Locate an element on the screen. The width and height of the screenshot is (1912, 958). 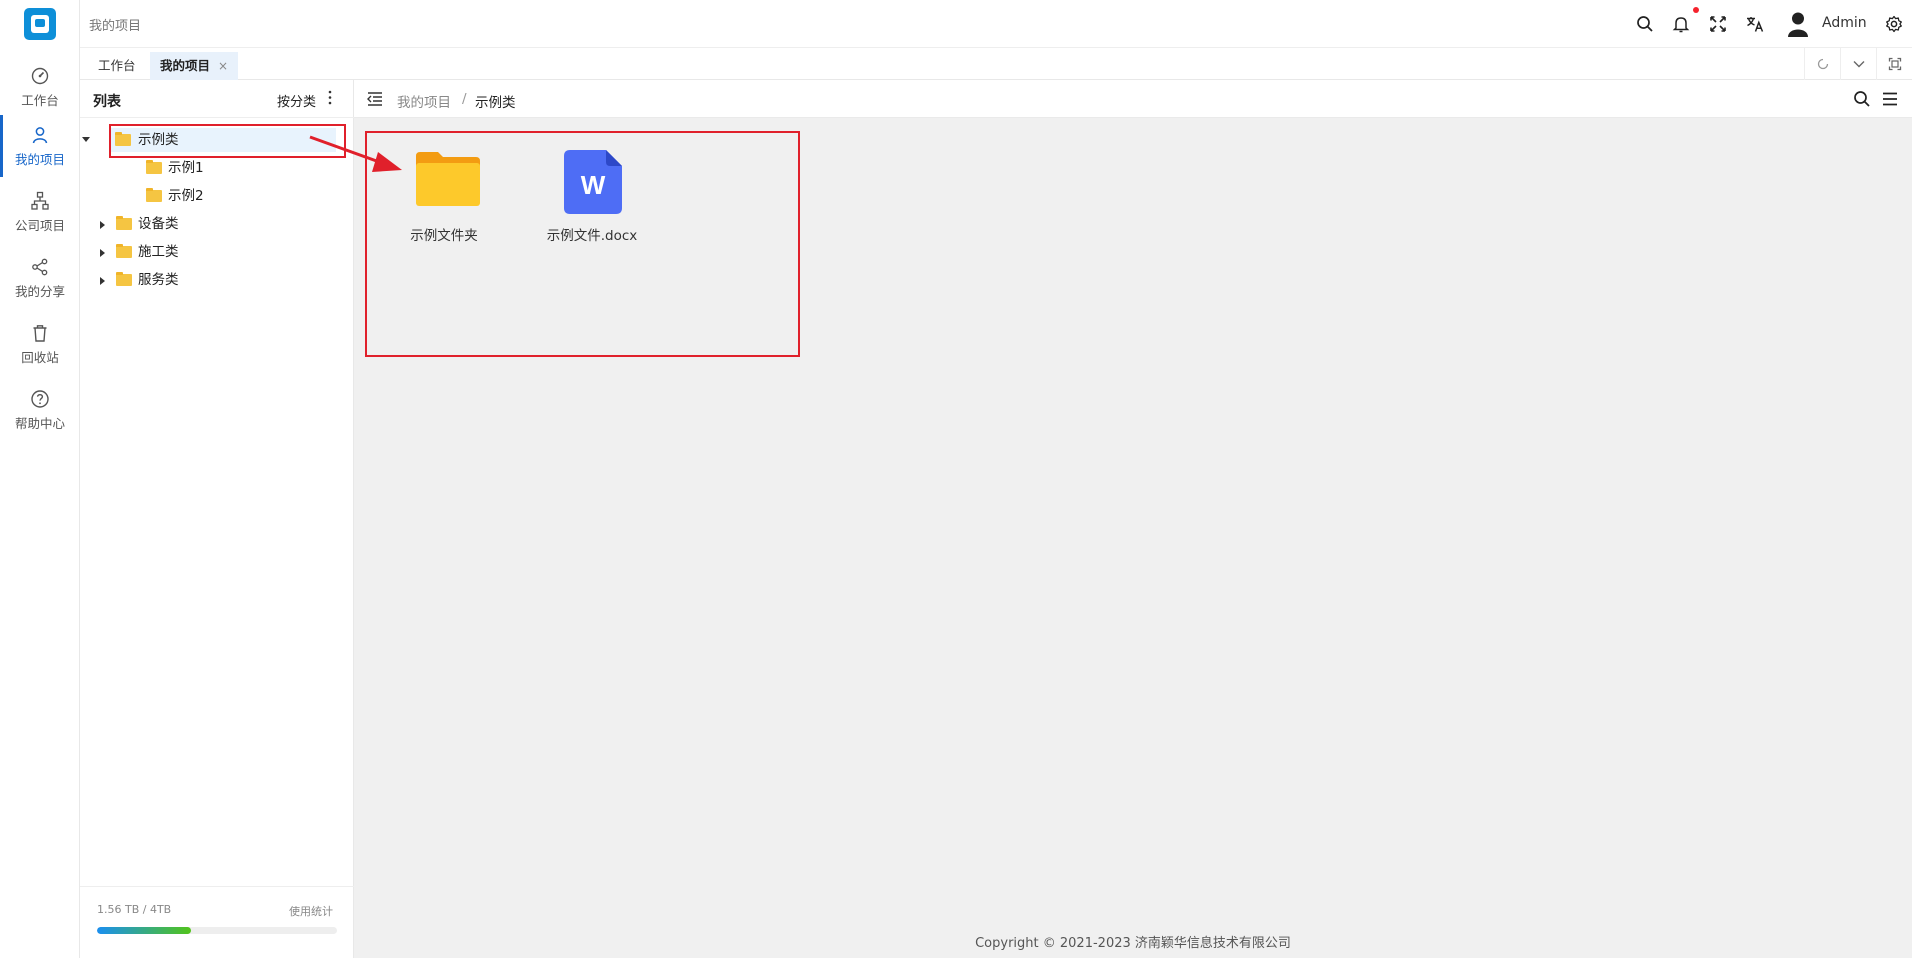
tree-header: 列表 按分类 is located at coordinates (217, 99).